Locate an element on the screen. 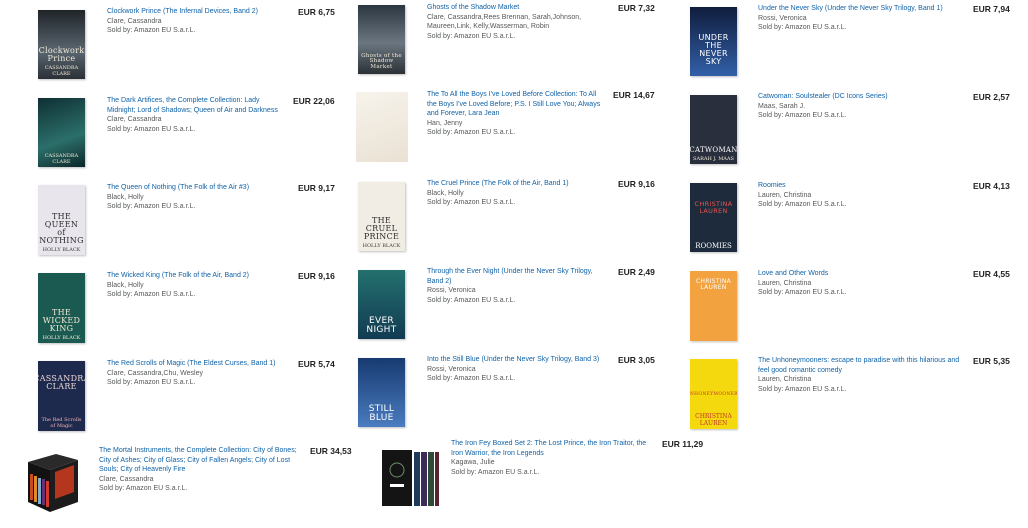 The width and height of the screenshot is (1028, 528). product-image: STILL BLUE is located at coordinates (381, 392).